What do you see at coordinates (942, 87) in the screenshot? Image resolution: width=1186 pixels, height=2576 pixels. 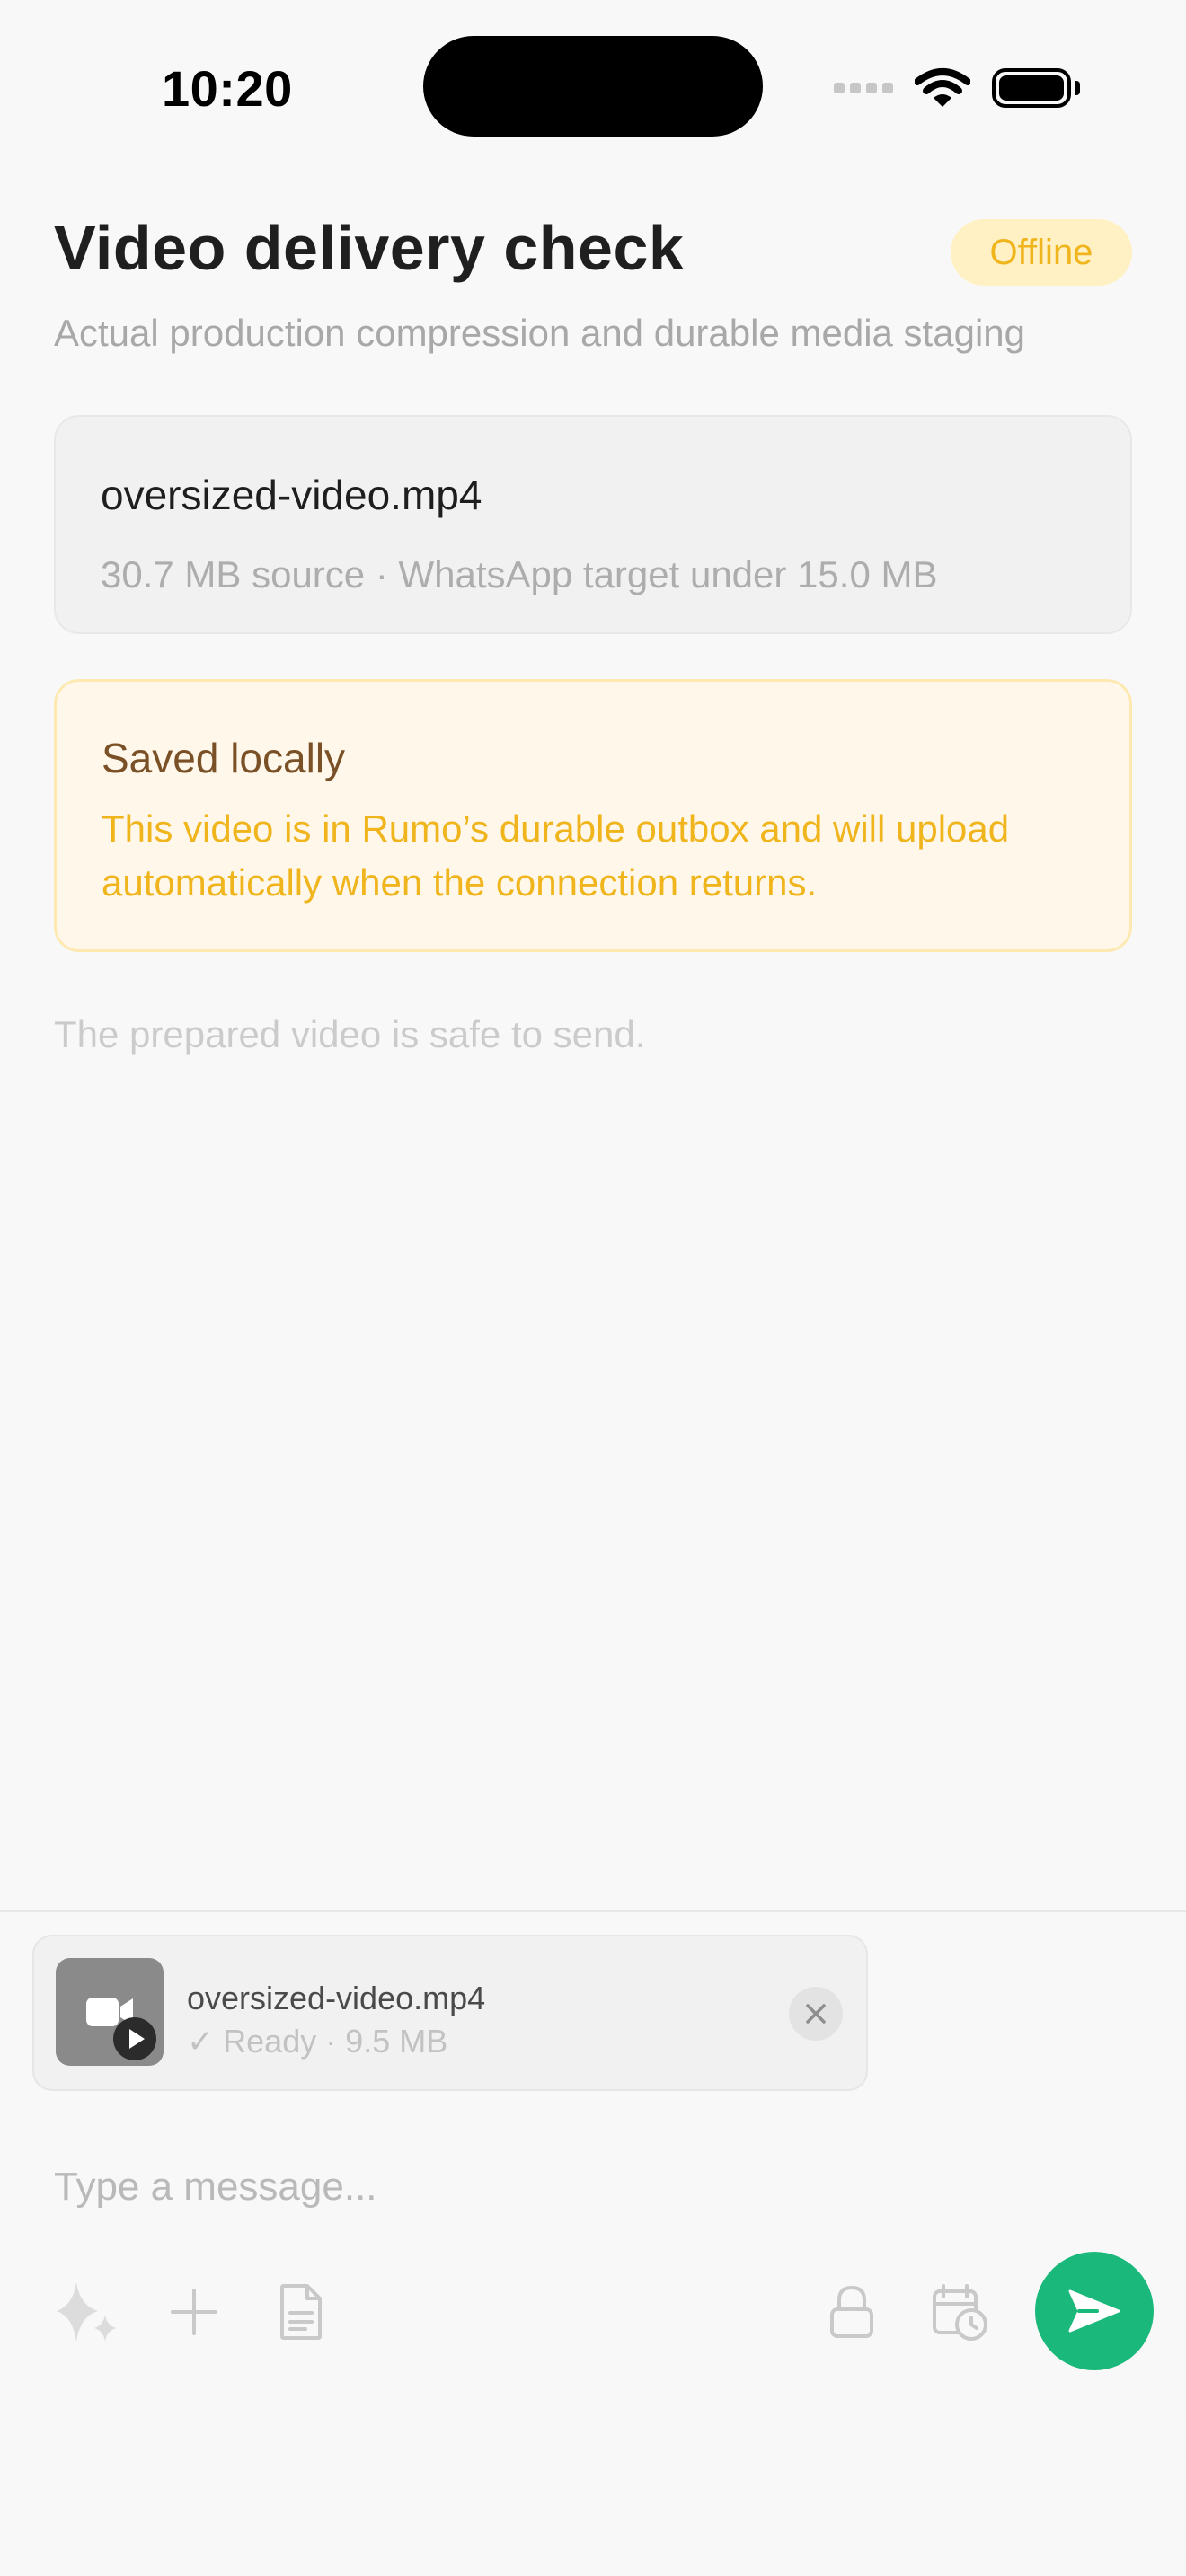 I see `wifi-icon` at bounding box center [942, 87].